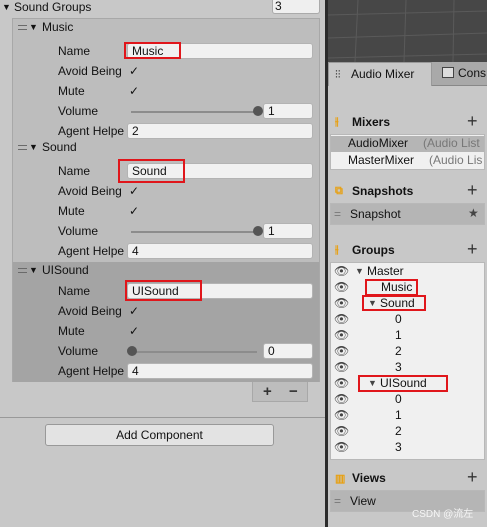 This screenshot has width=487, height=527. Describe the element at coordinates (220, 131) in the screenshot. I see `agent-helper-field: 2` at that location.